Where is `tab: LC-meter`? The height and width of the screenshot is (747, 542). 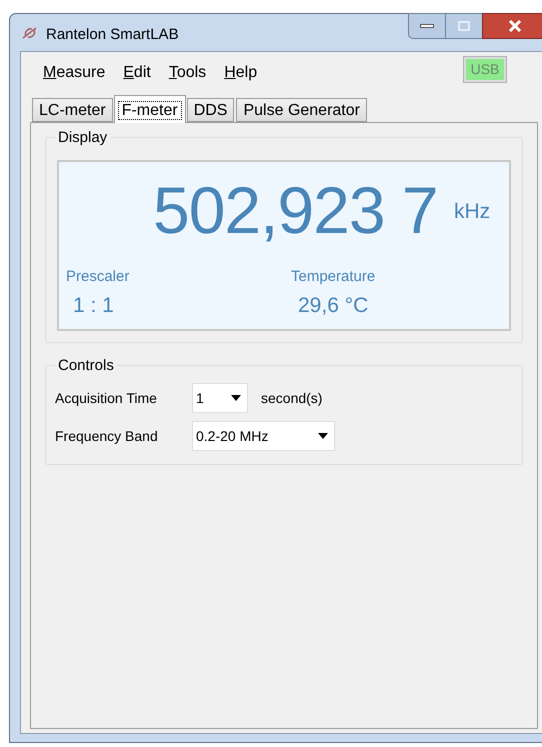 tab: LC-meter is located at coordinates (72, 110).